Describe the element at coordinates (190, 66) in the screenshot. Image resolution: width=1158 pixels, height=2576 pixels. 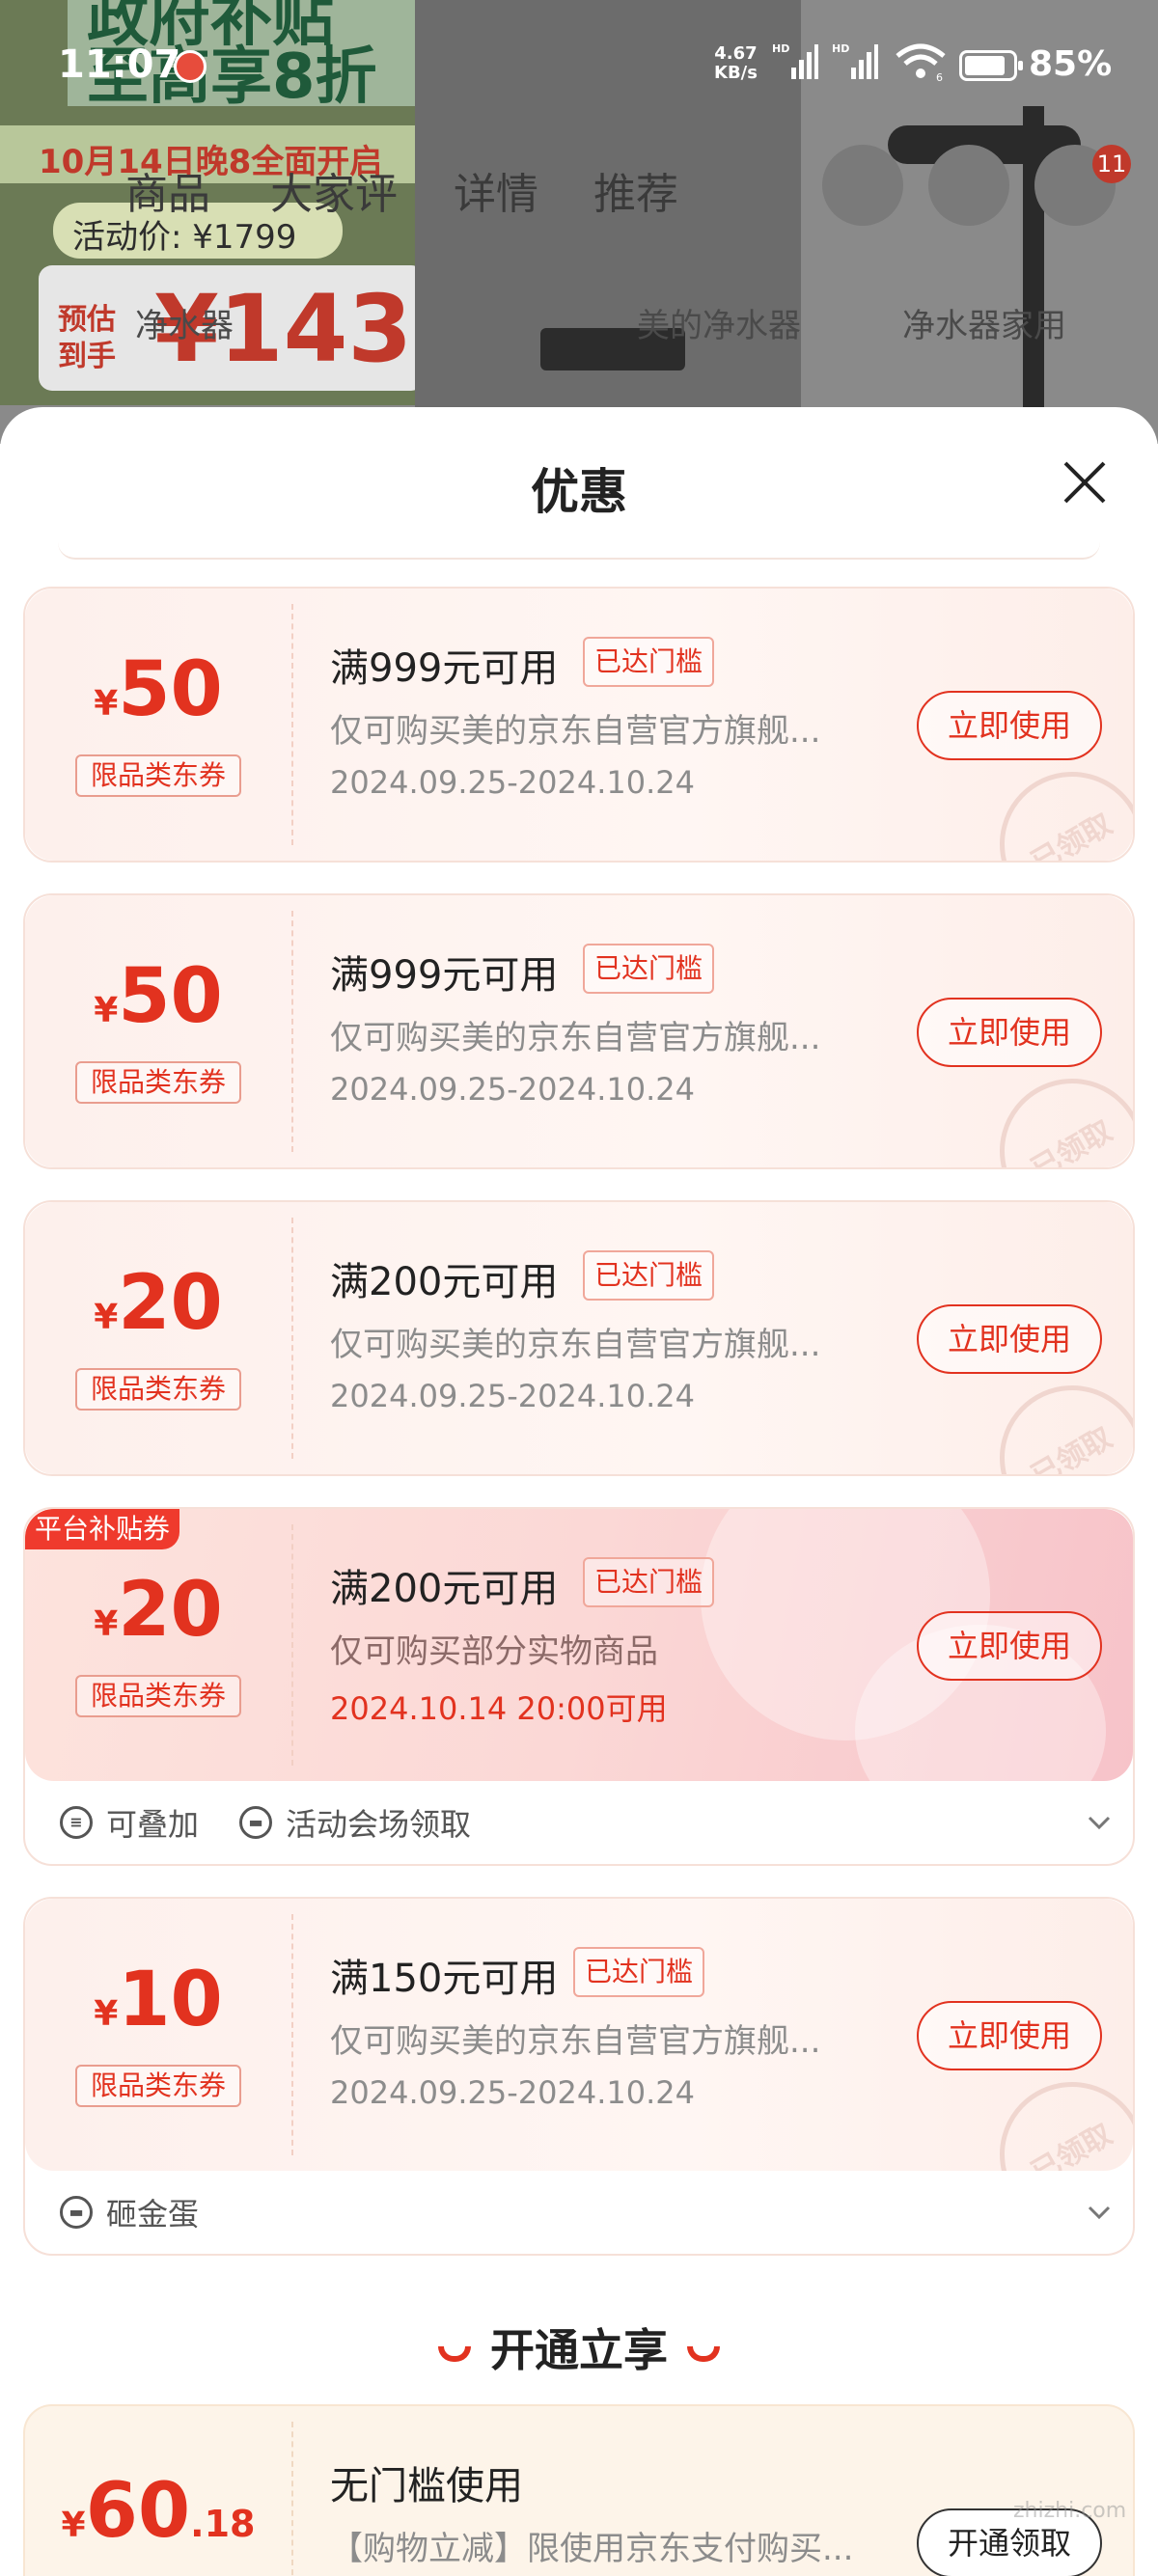
I see `app-notification-icon` at that location.